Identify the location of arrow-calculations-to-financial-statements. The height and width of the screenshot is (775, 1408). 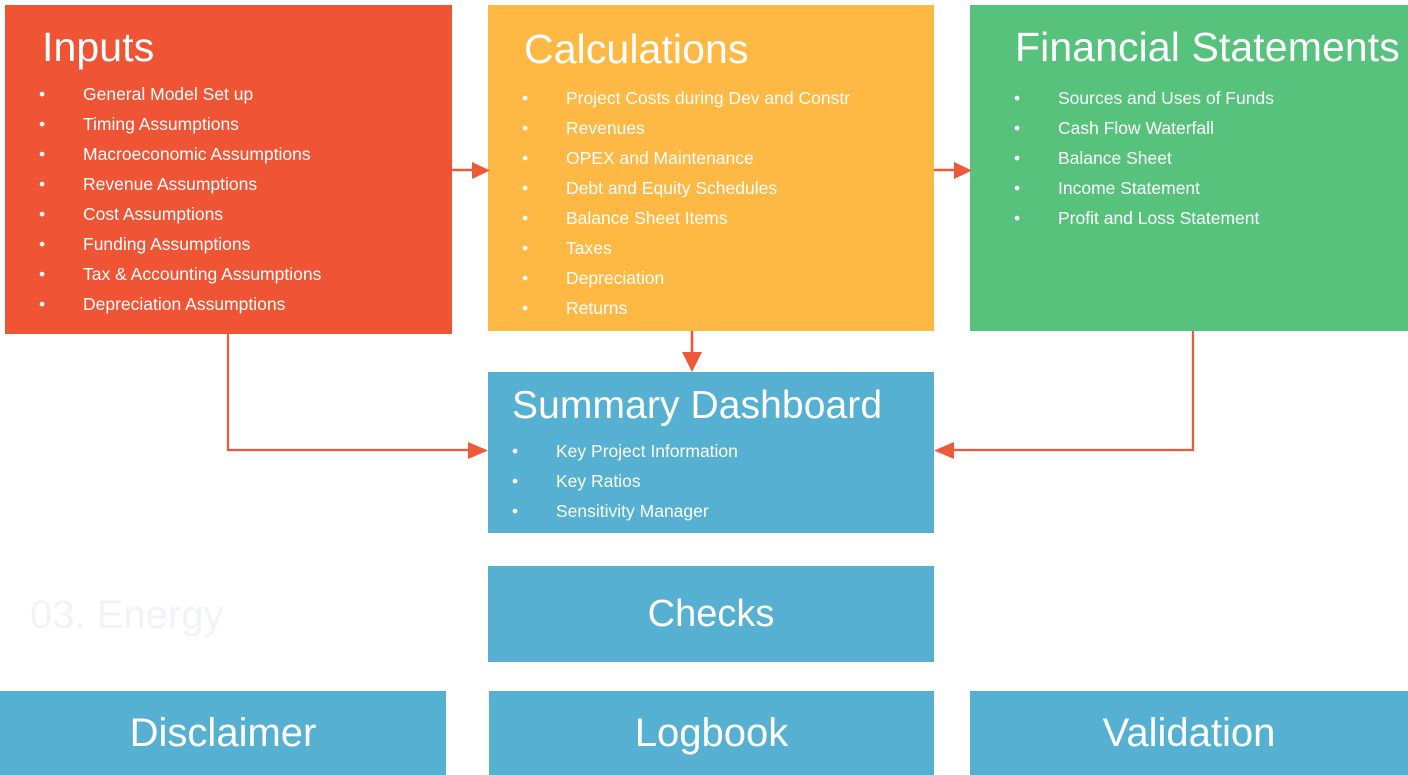
(953, 170).